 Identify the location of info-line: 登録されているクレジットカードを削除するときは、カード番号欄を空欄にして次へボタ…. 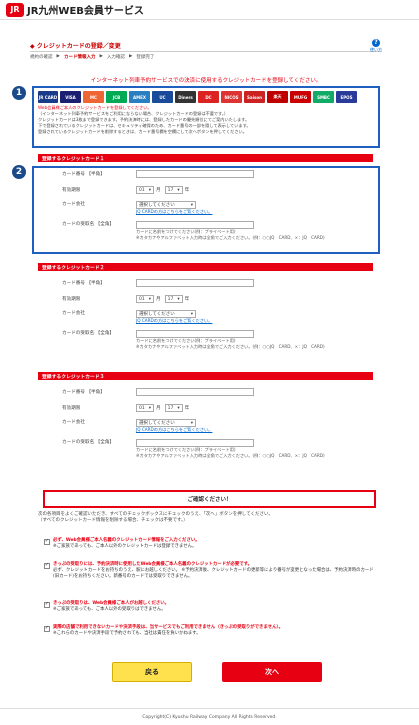
(142, 131).